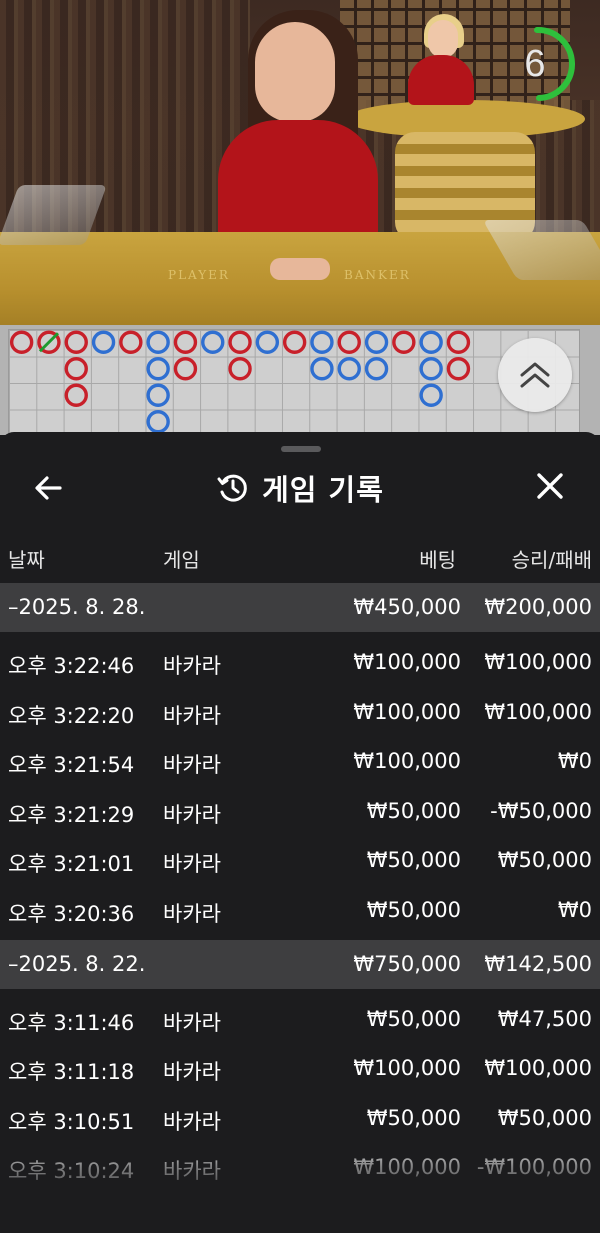 The image size is (600, 1233). I want to click on table-row: 오후 3:22:46 바카라 ₩100,000 ₩100,000, so click(300, 662).